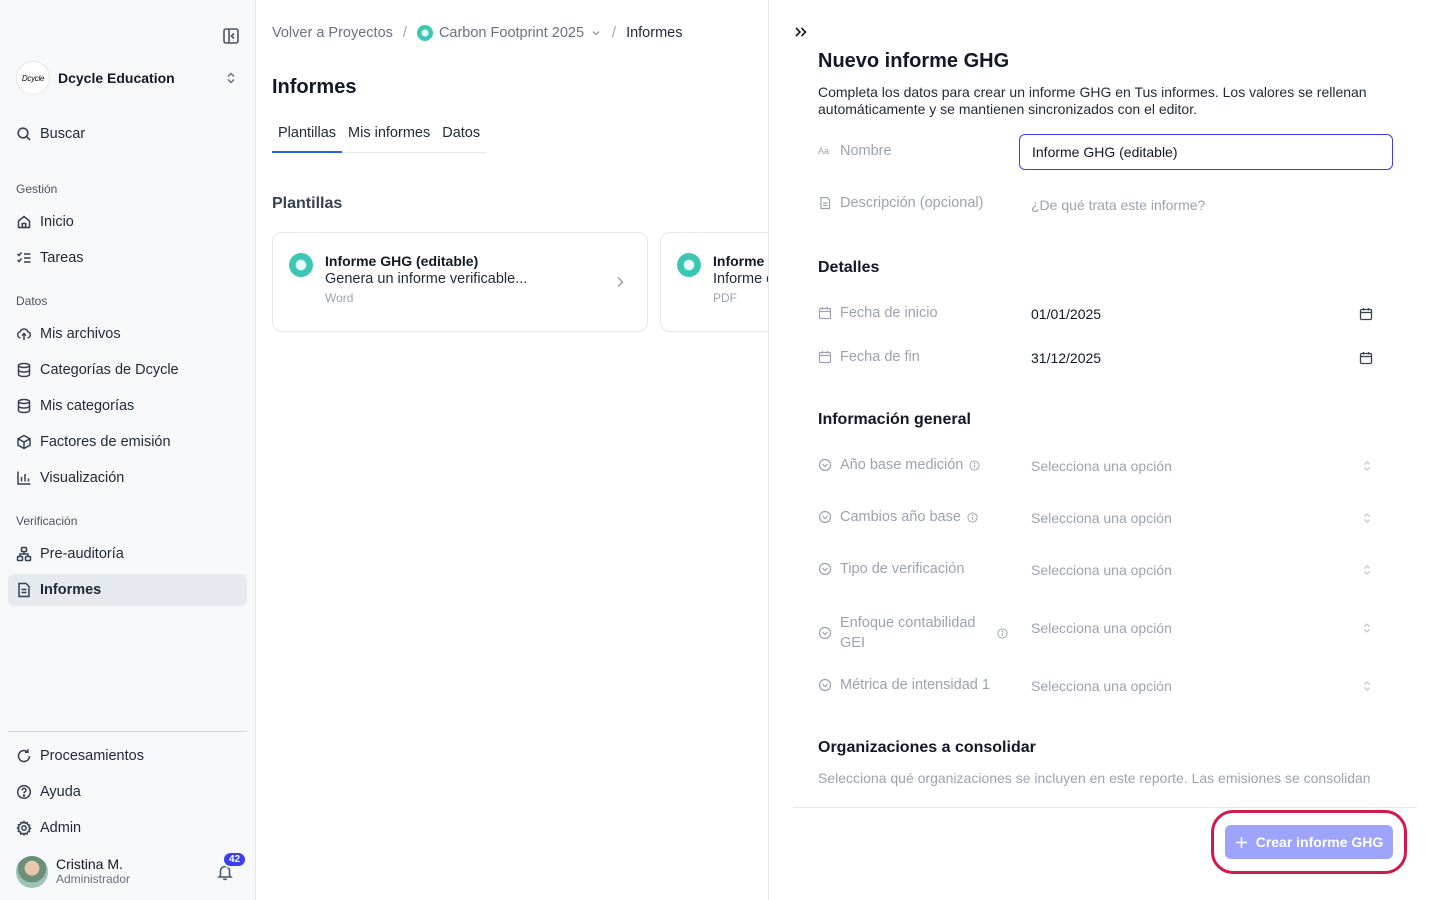 This screenshot has width=1440, height=900. What do you see at coordinates (92, 756) in the screenshot?
I see `sidebar-item-label: Procesamientos` at bounding box center [92, 756].